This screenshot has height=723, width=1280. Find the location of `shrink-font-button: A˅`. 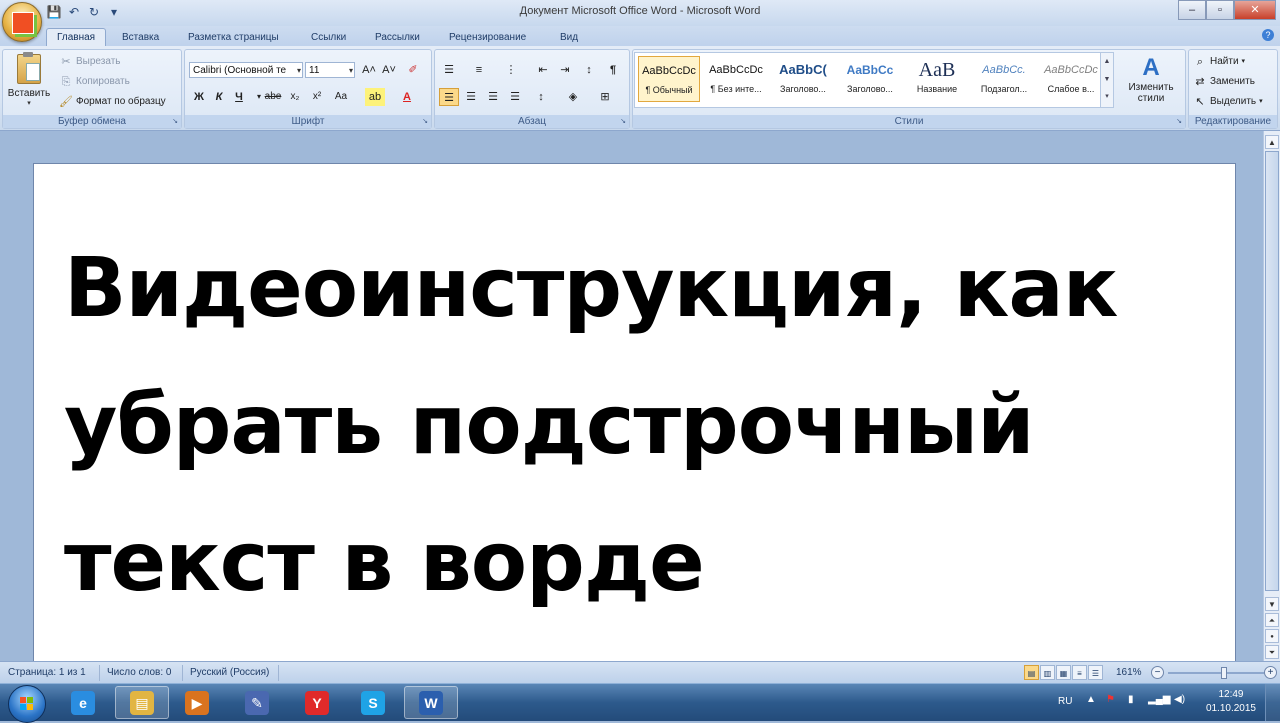

shrink-font-button: A˅ is located at coordinates (389, 70).